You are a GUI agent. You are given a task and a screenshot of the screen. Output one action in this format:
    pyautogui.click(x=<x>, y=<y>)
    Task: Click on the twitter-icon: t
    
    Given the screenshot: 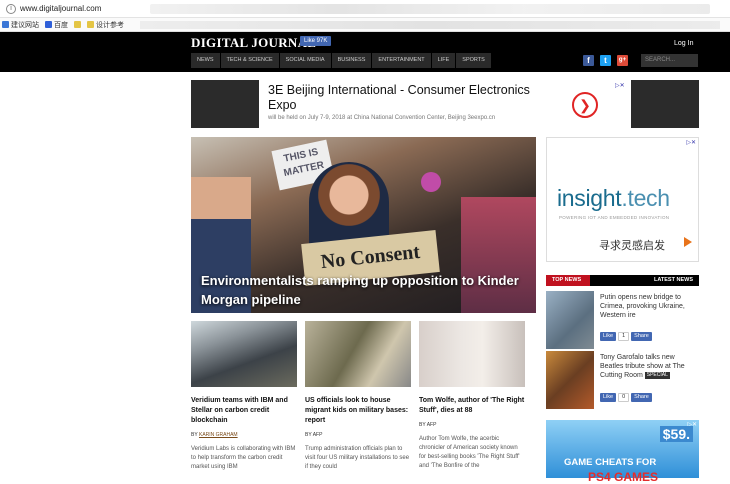 What is the action you would take?
    pyautogui.click(x=605, y=60)
    